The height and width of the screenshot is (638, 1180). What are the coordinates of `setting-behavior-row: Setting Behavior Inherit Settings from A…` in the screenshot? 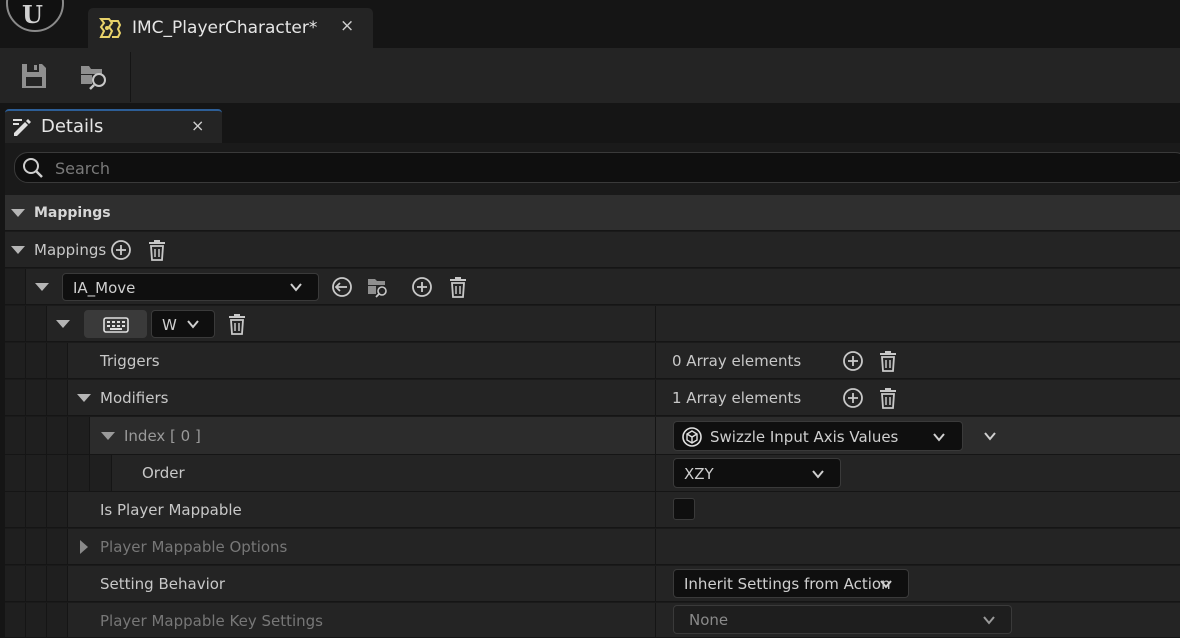 It's located at (592, 584).